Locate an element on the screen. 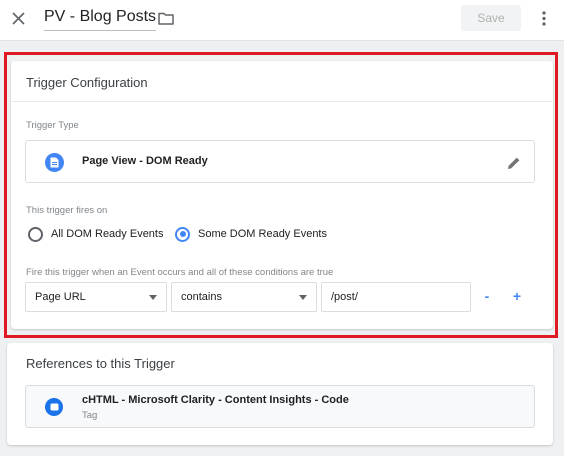 The image size is (564, 456). tag-icon is located at coordinates (54, 407).